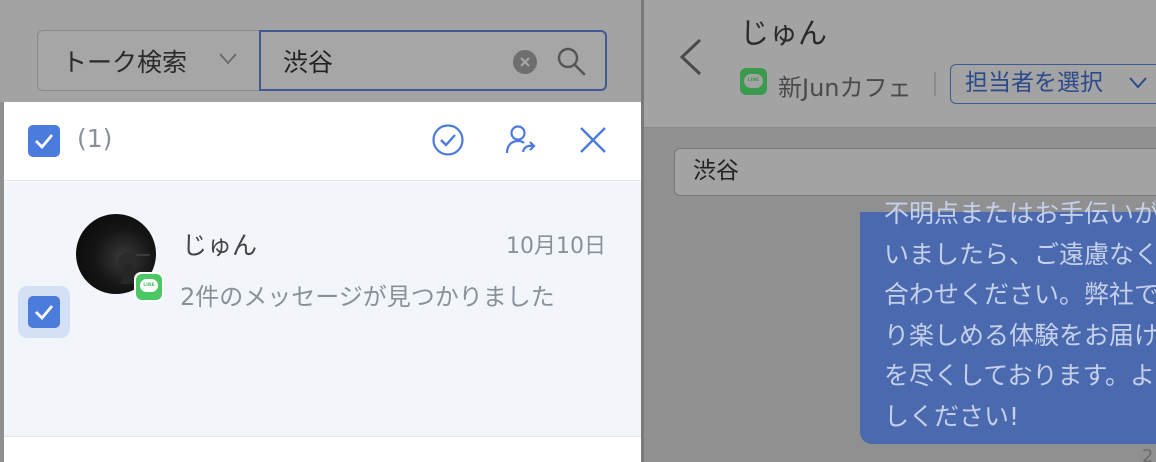 The height and width of the screenshot is (462, 1156). Describe the element at coordinates (308, 62) in the screenshot. I see `search-query: 渋谷` at that location.